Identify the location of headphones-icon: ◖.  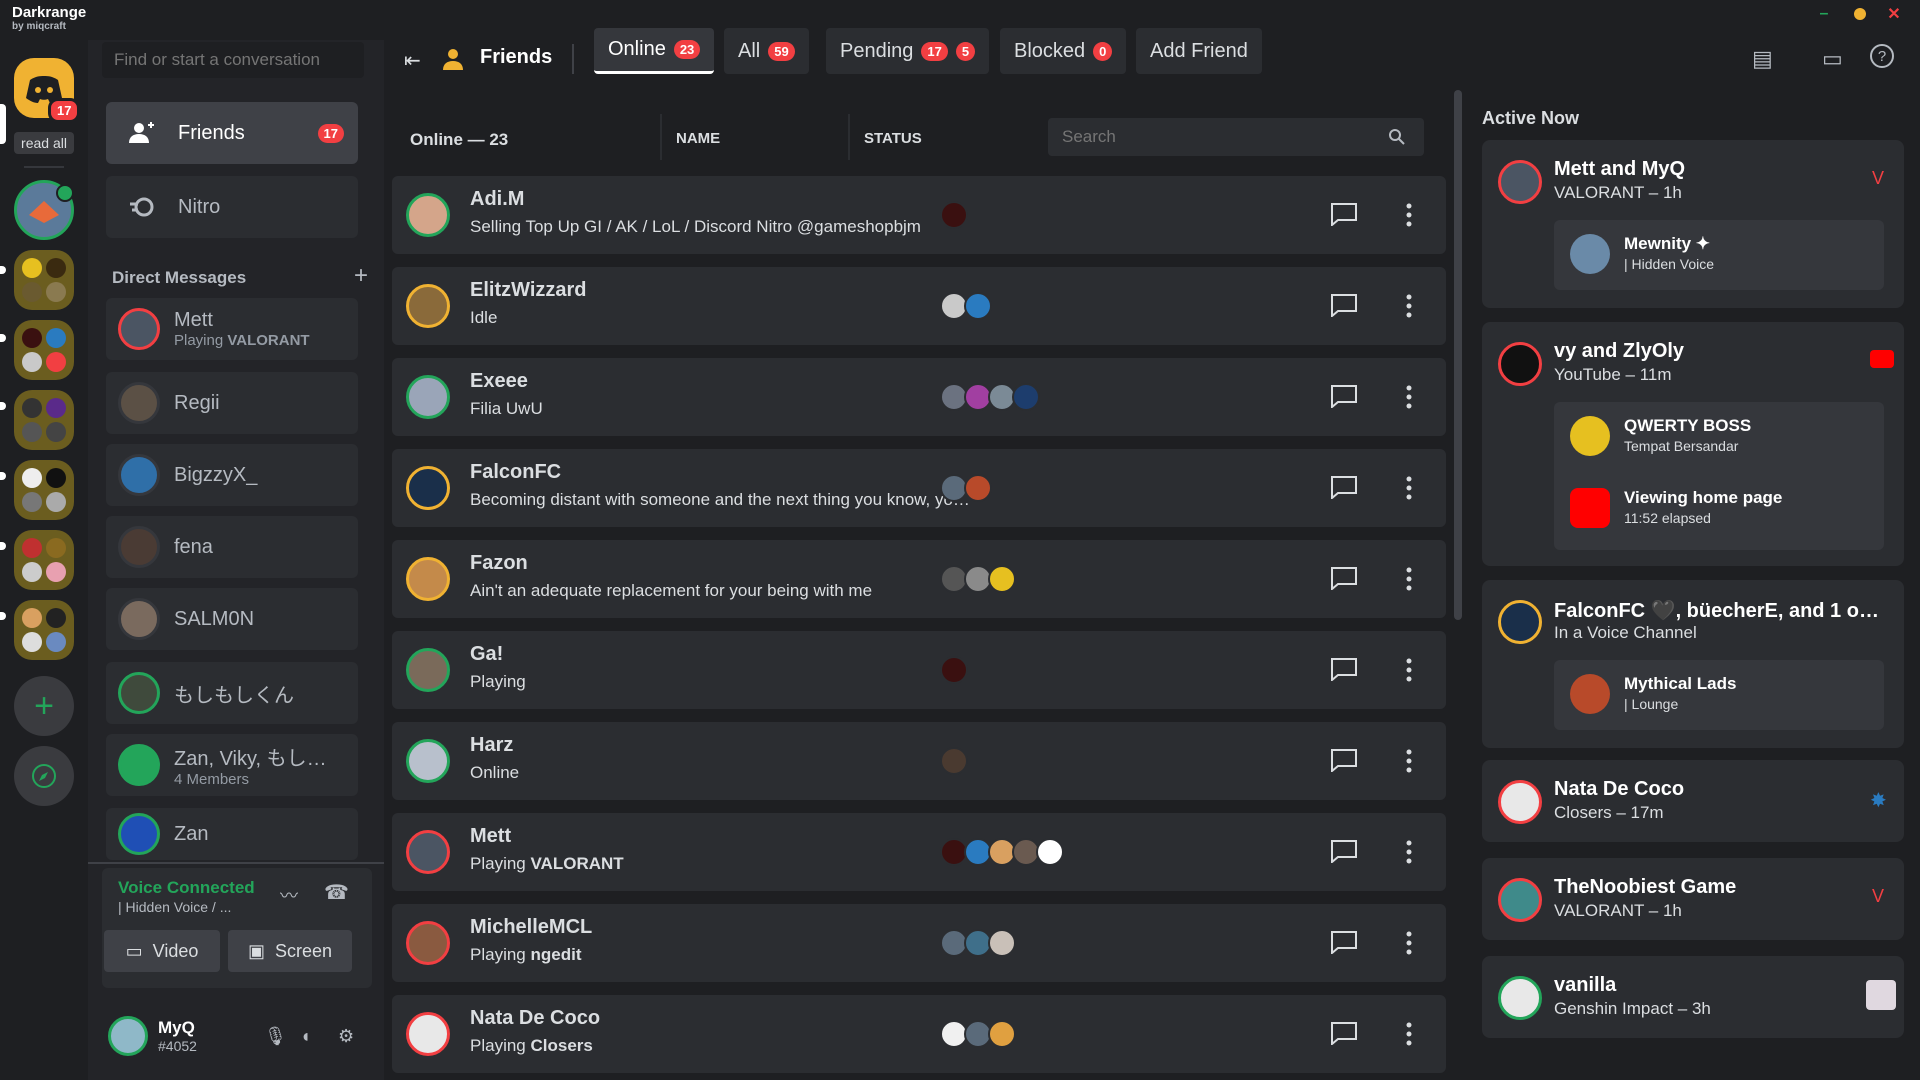
(305, 1036).